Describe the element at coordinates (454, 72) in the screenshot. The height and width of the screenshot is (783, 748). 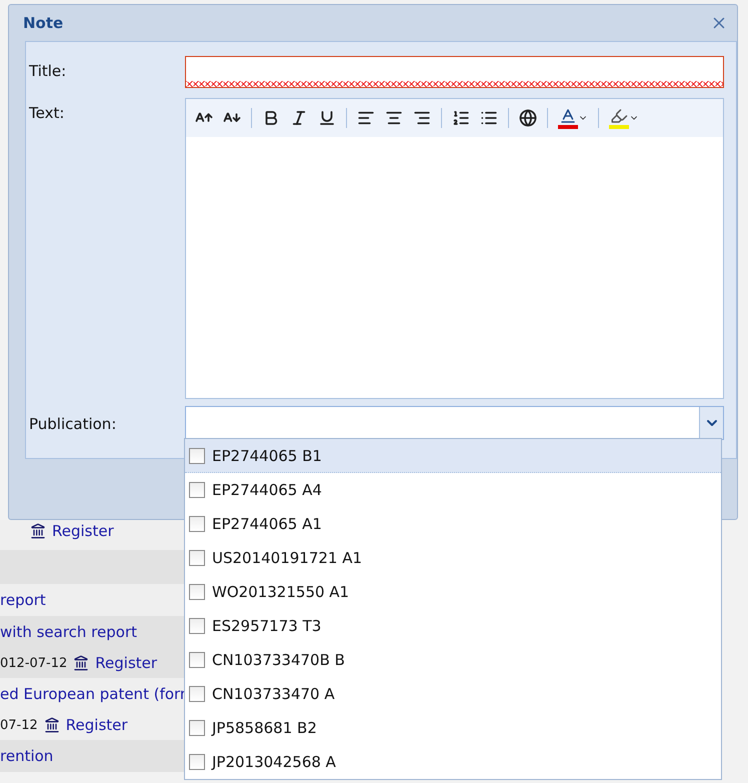
I see `title-field` at that location.